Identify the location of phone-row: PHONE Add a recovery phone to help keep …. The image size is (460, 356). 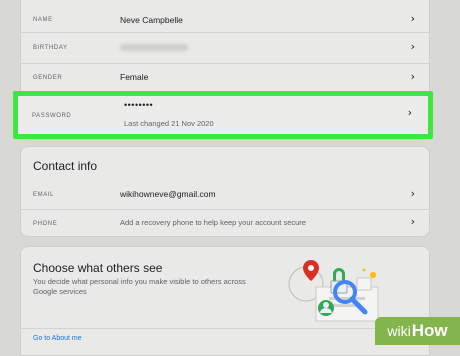
(225, 223).